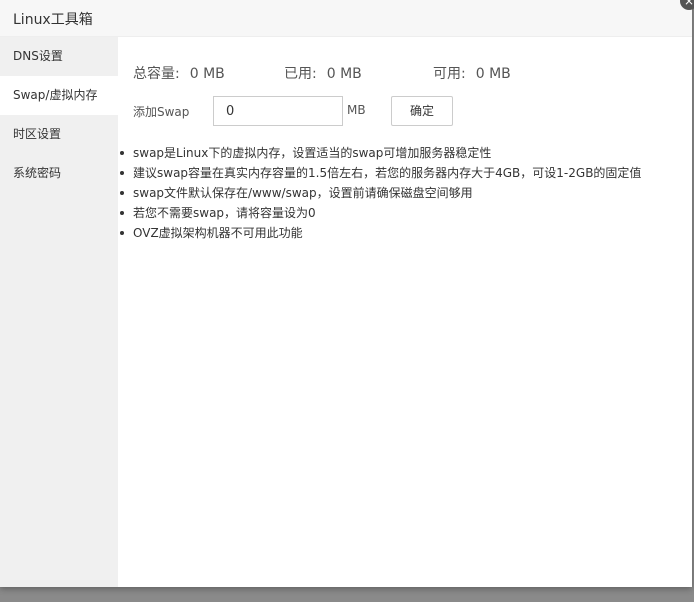 The width and height of the screenshot is (694, 602). Describe the element at coordinates (59, 56) in the screenshot. I see `sidebar-item-dns: DNS设置` at that location.